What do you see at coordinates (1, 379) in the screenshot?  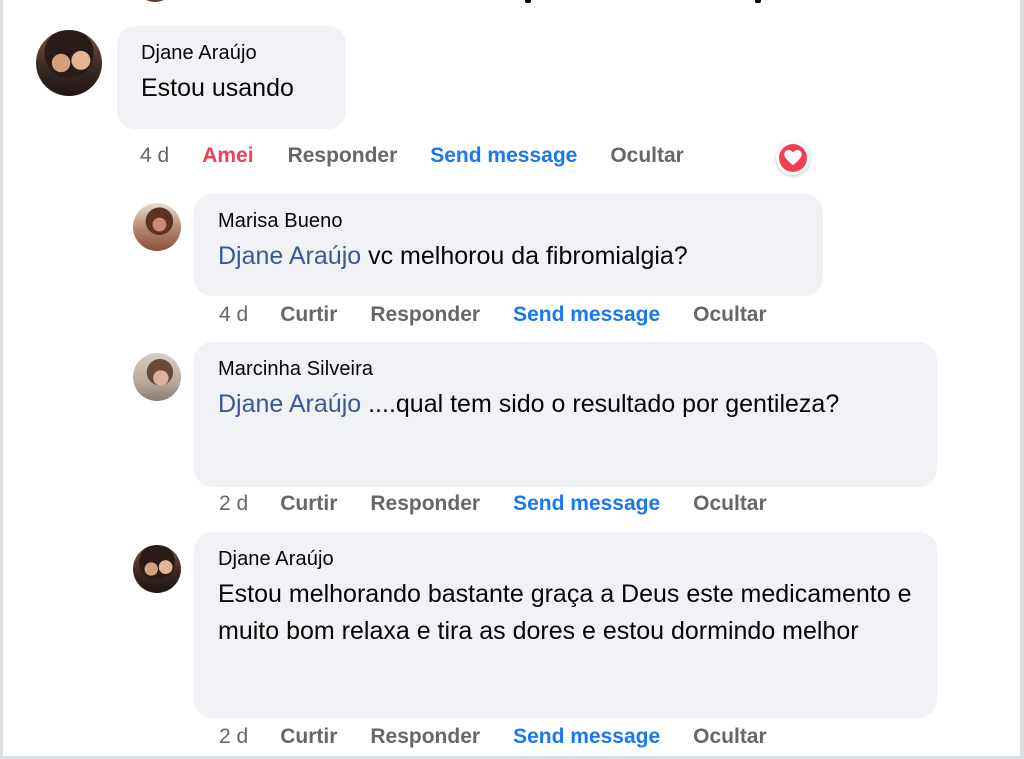 I see `left-border` at bounding box center [1, 379].